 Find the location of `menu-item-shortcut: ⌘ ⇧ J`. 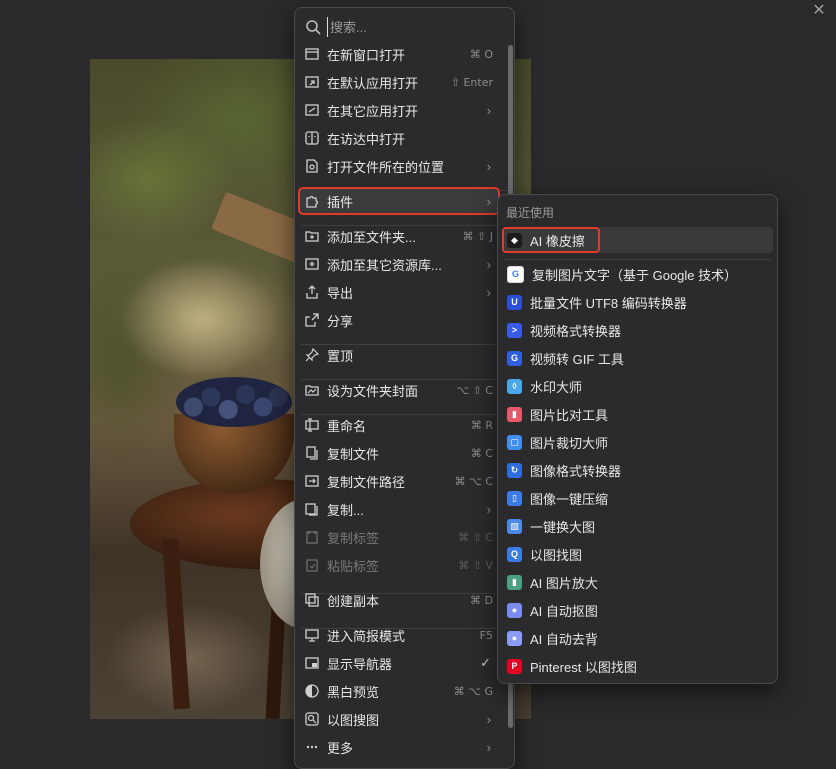

menu-item-shortcut: ⌘ ⇧ J is located at coordinates (477, 236).